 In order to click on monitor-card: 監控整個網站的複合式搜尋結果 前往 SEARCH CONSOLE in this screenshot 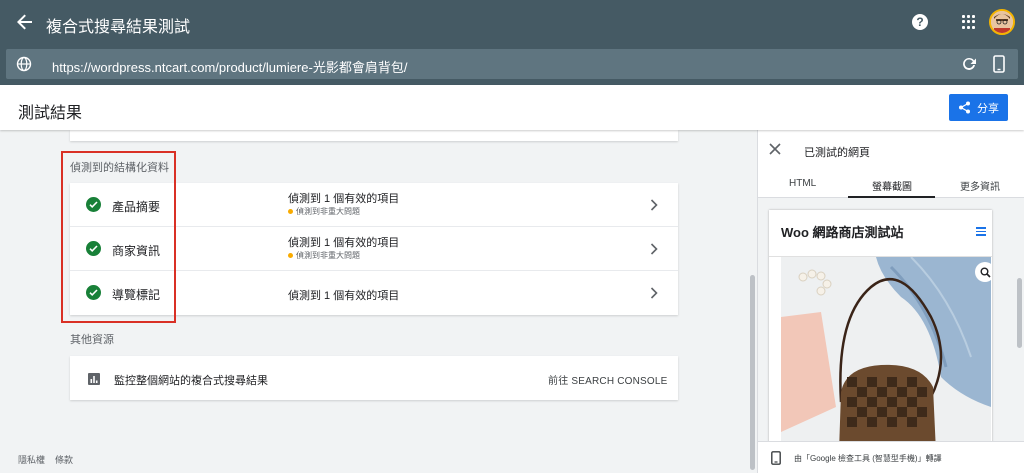, I will do `click(374, 378)`.